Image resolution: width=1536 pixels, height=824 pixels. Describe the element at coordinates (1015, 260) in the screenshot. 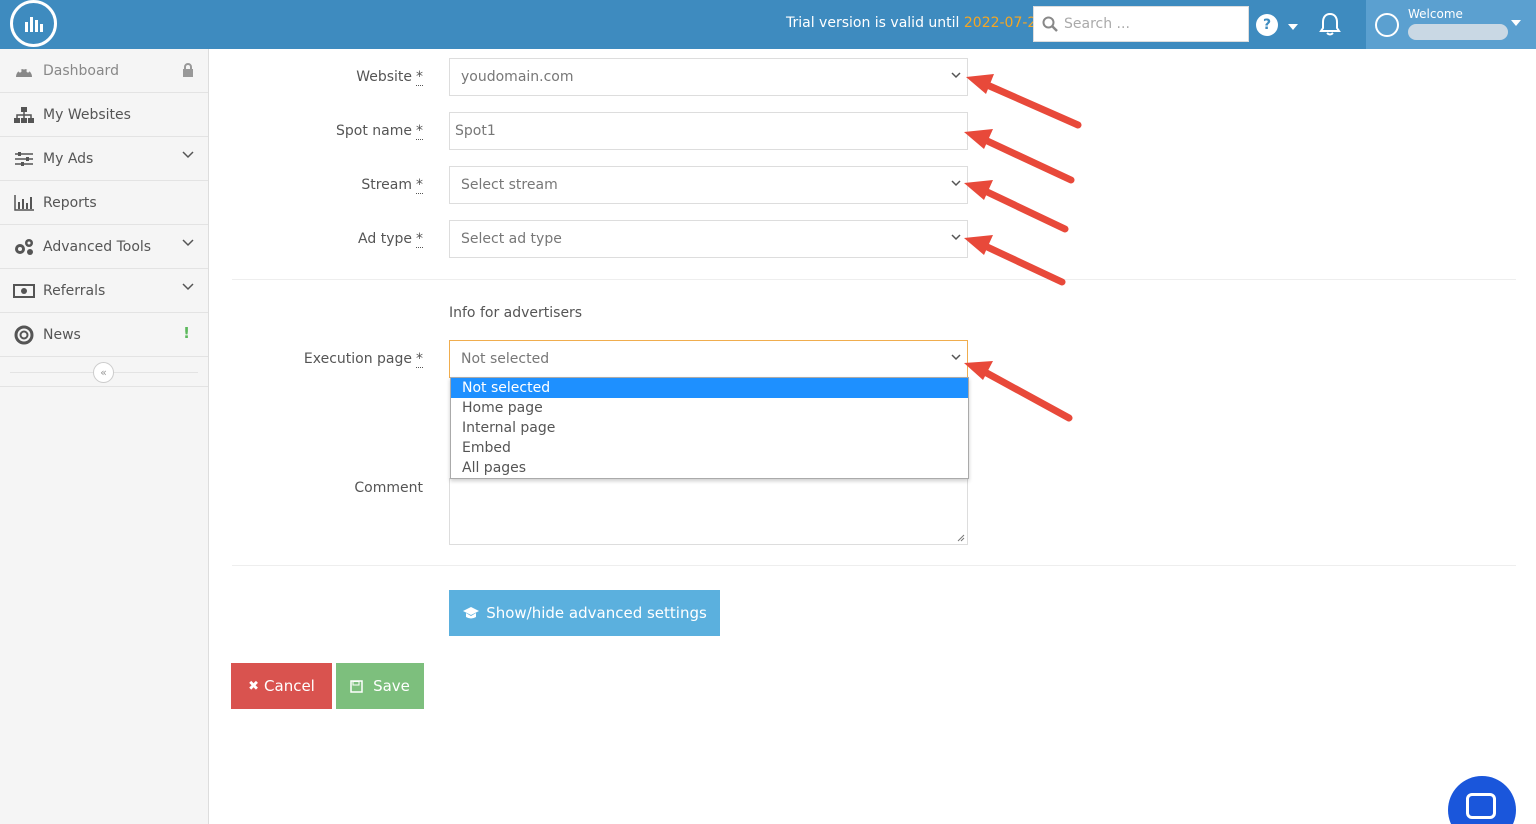

I see `annotation-arrow-ad-type` at that location.